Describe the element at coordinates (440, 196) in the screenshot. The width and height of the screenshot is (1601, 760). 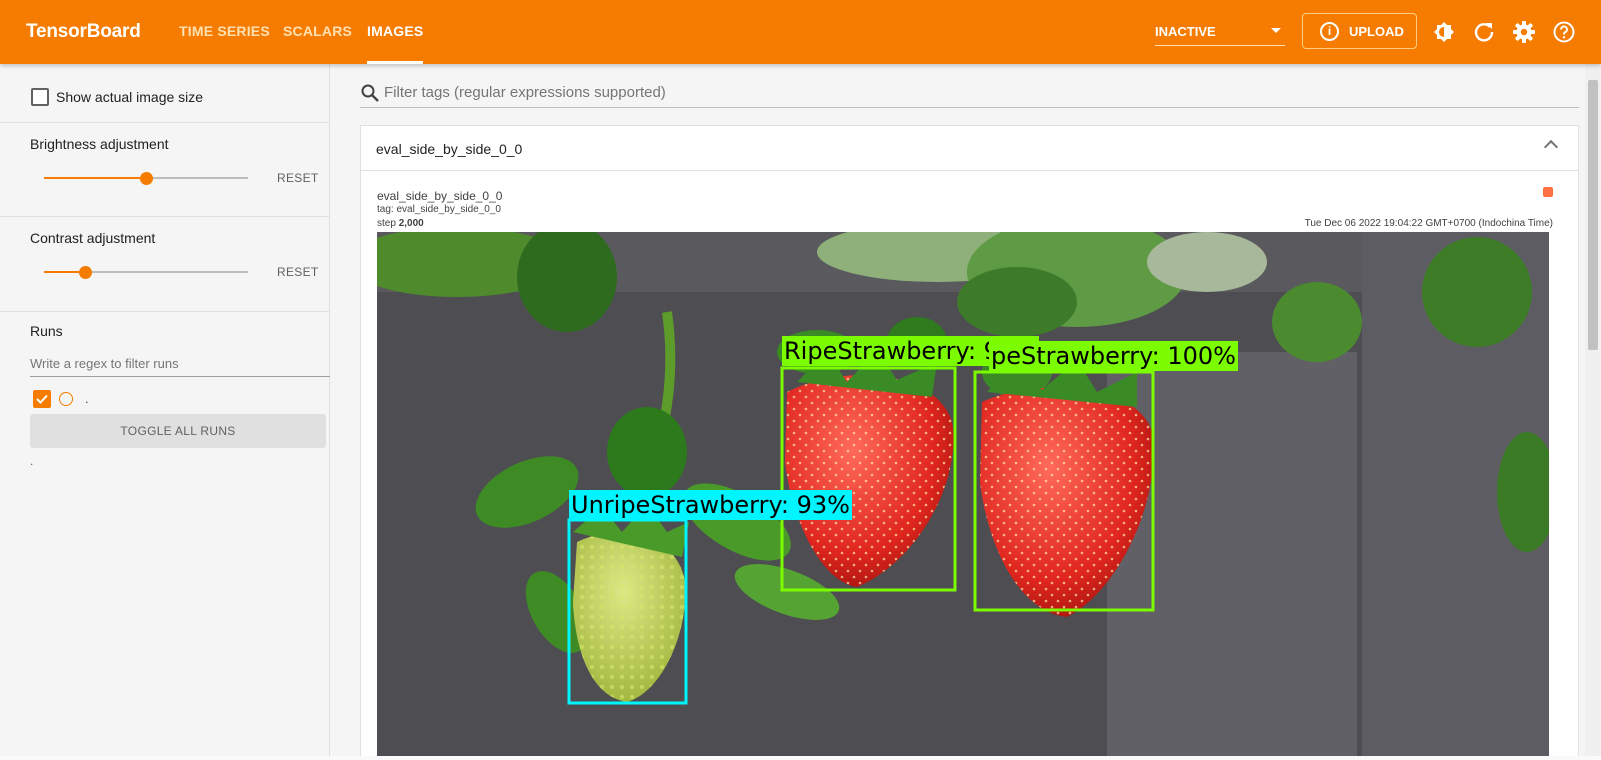
I see `image-name: eval_side_by_side_0_0` at that location.